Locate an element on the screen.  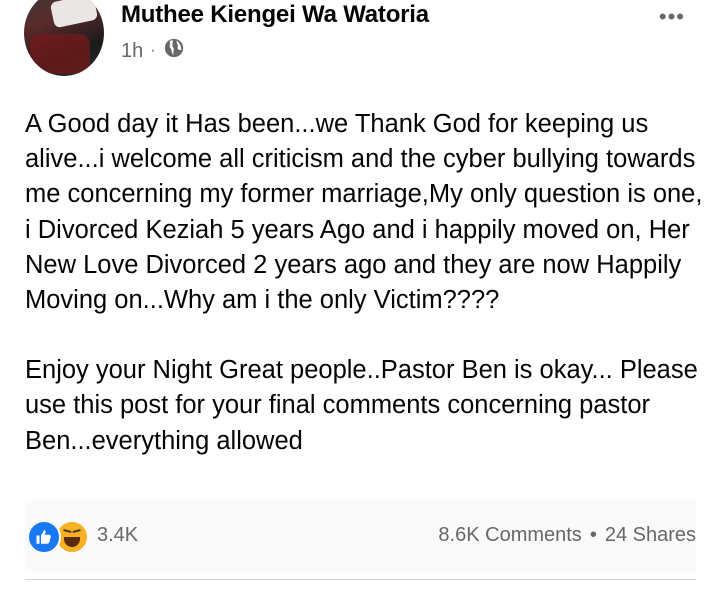
reaction-count: 3.4K is located at coordinates (117, 535).